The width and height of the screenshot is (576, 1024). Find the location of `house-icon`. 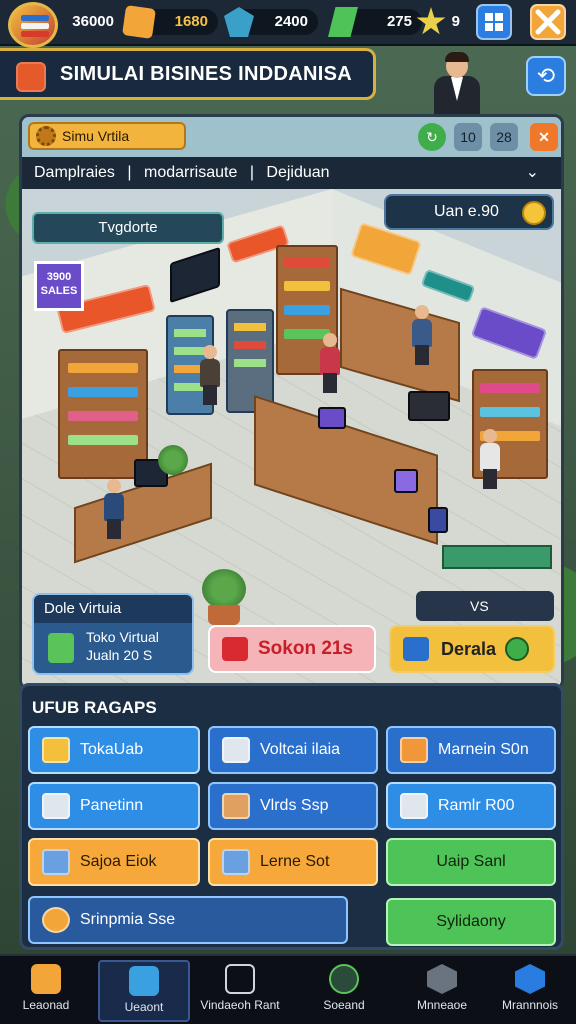

house-icon is located at coordinates (46, 979).